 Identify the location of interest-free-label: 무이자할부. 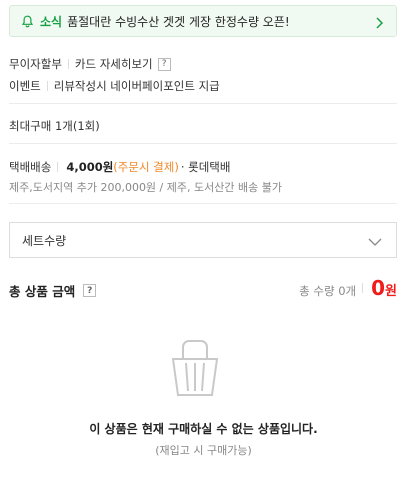
(35, 64).